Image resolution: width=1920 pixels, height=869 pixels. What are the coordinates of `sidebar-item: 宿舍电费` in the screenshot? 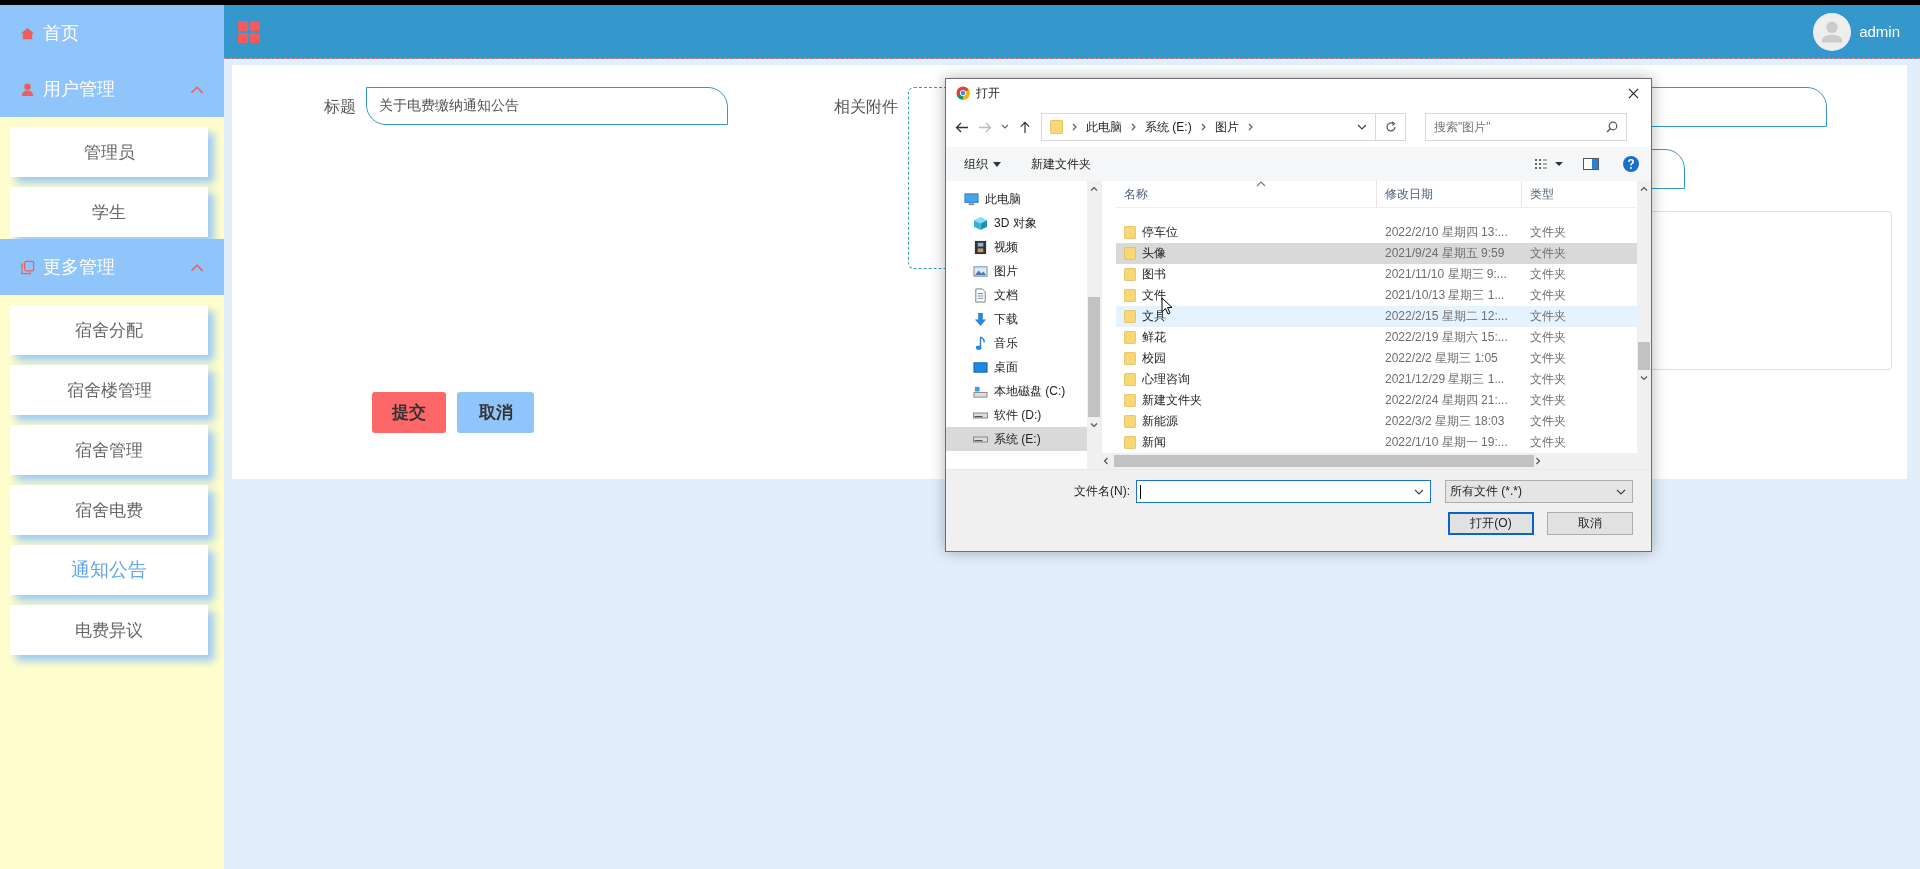 It's located at (109, 510).